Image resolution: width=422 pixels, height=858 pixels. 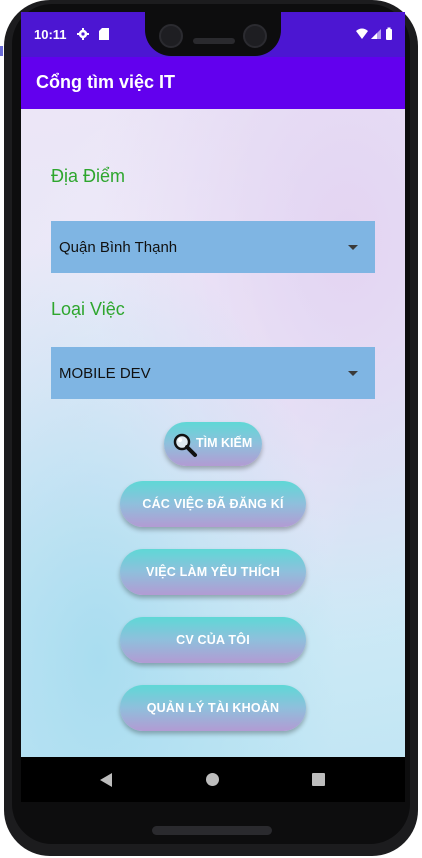 I want to click on signal-icon, so click(x=376, y=34).